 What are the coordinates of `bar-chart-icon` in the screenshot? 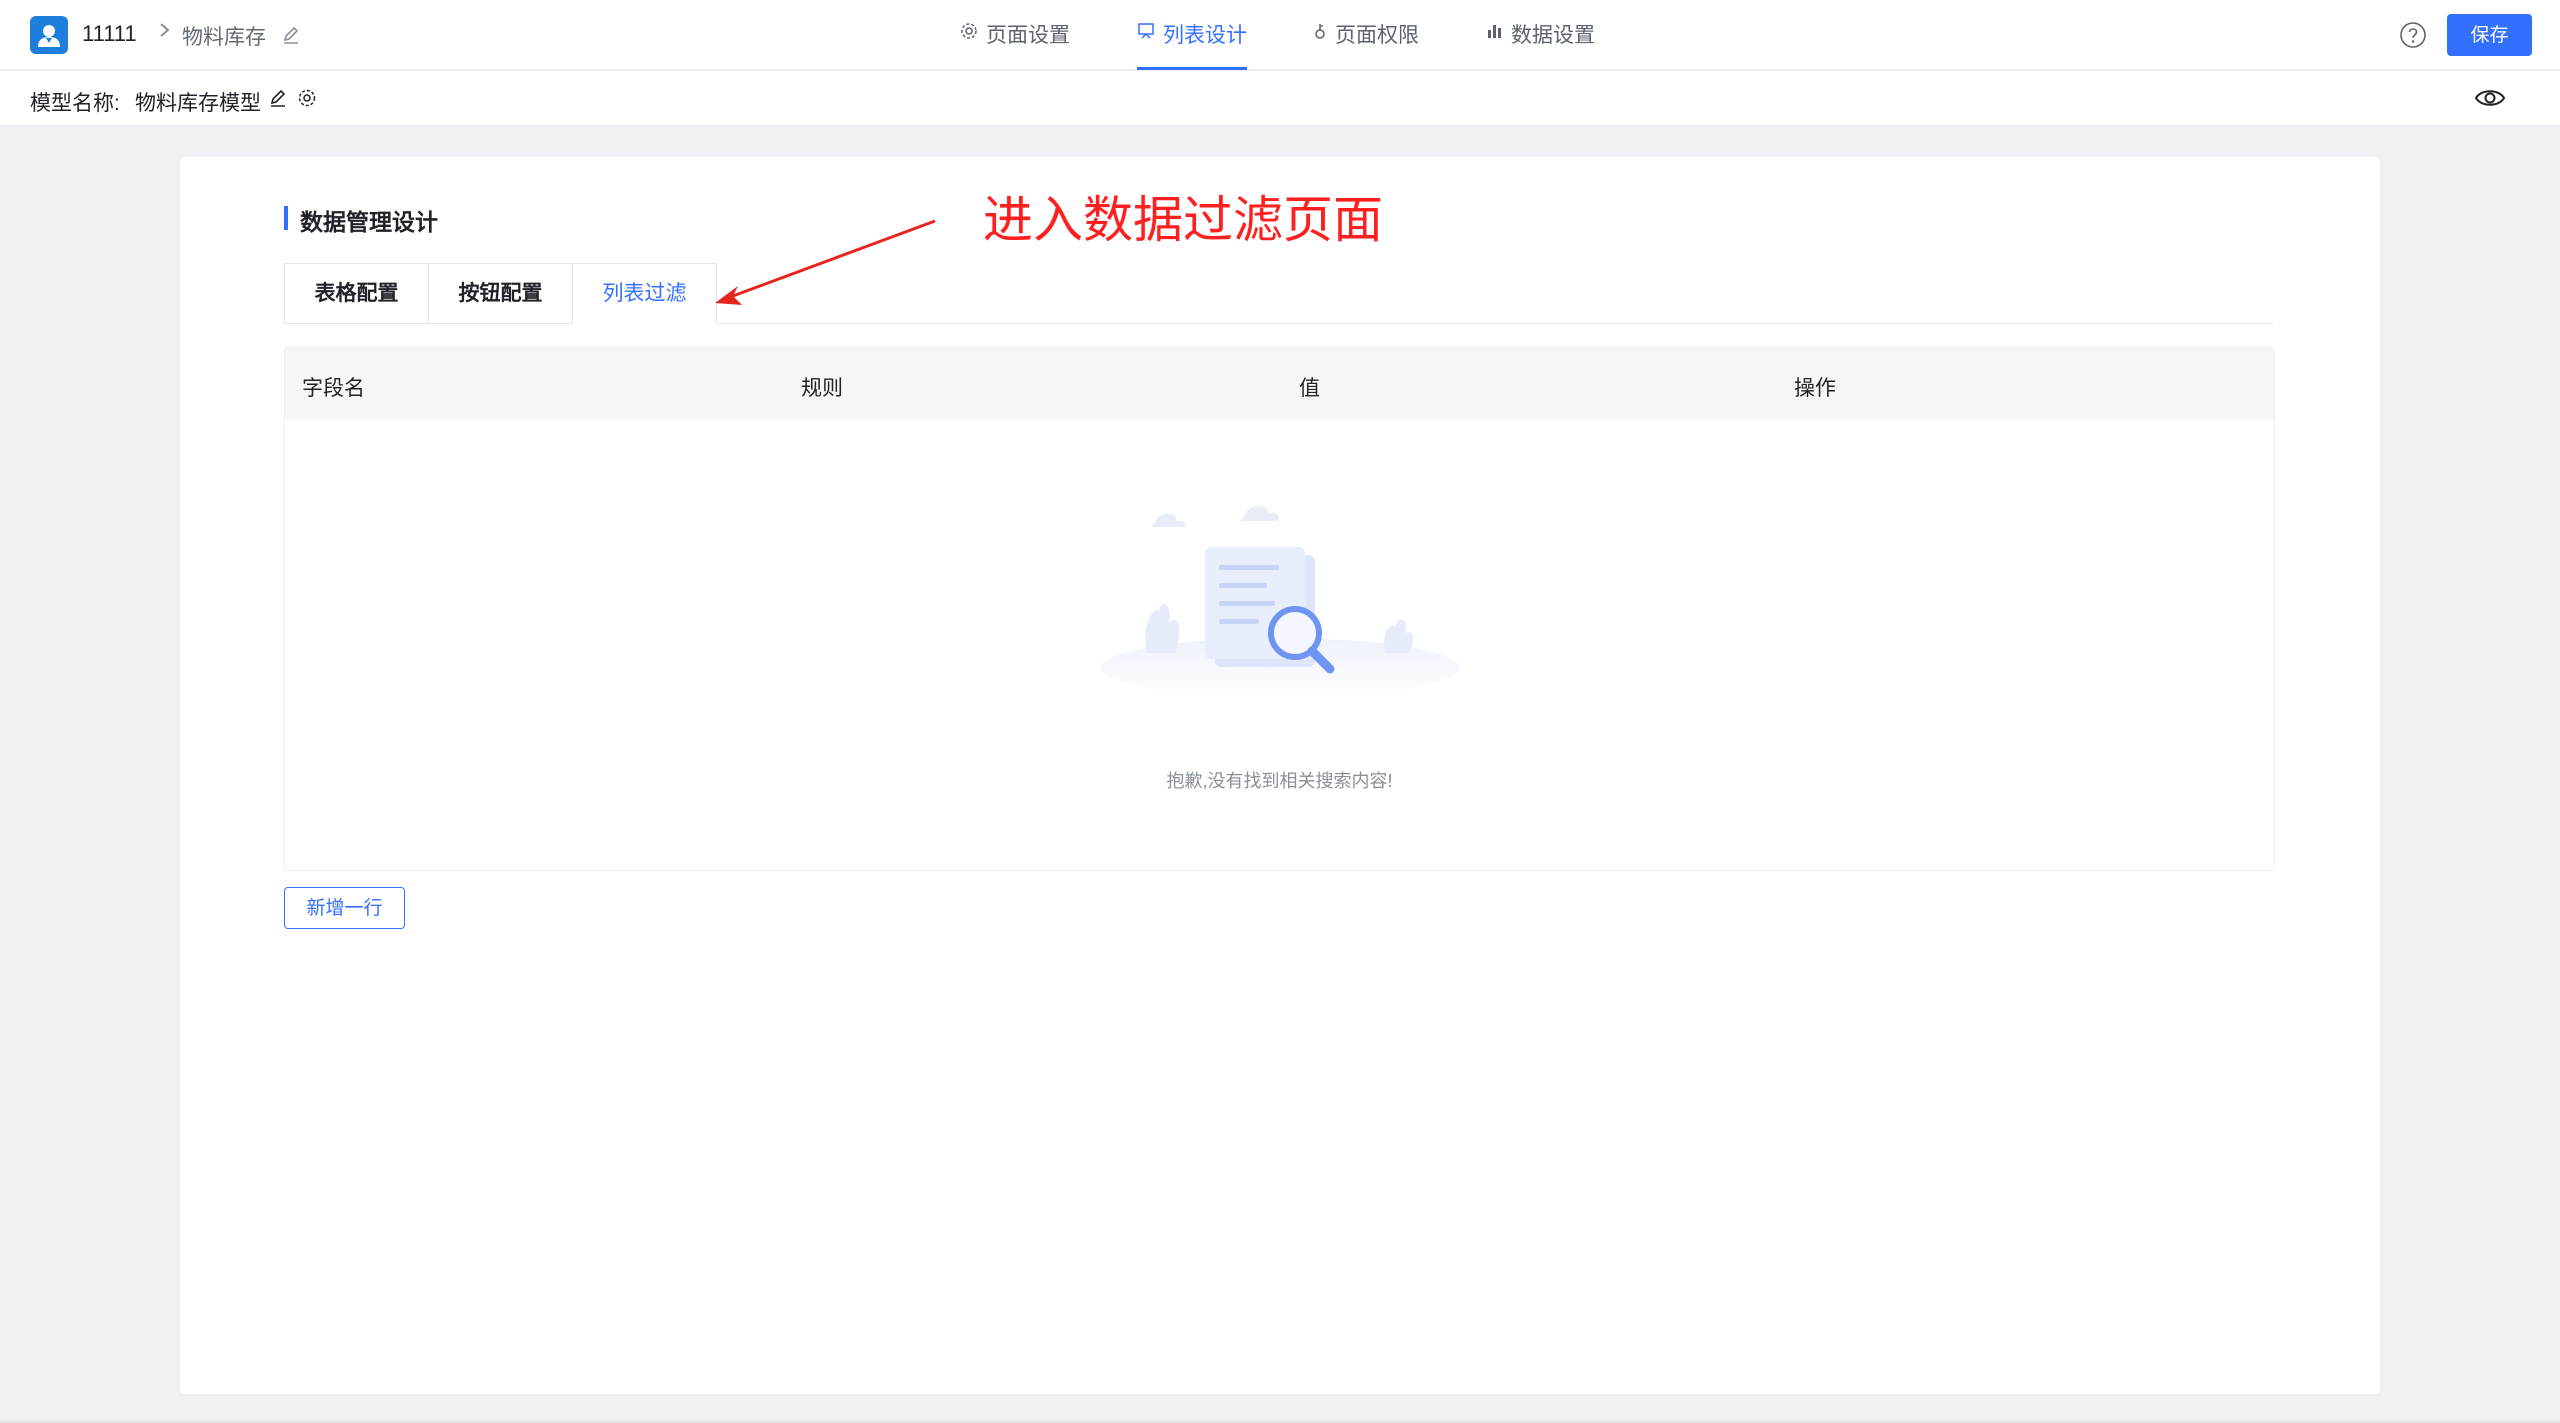 It's located at (1494, 35).